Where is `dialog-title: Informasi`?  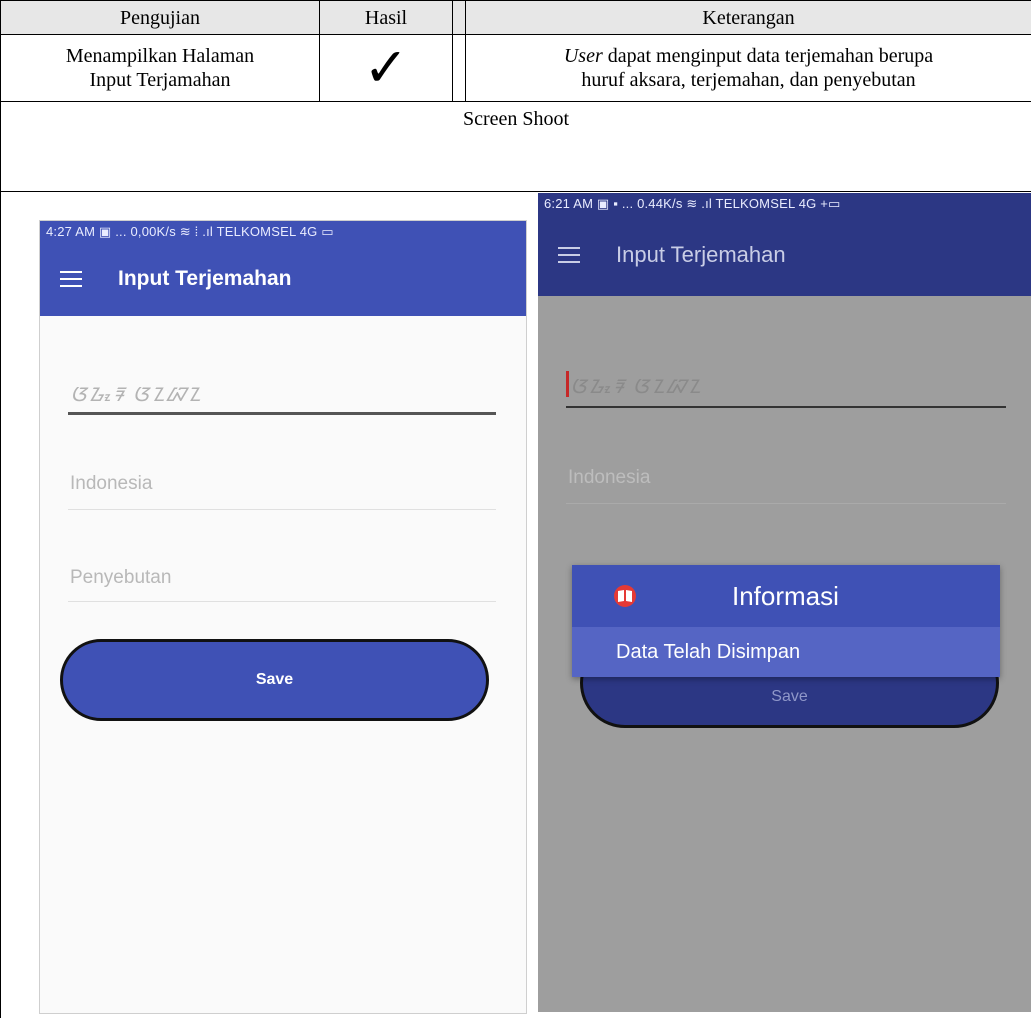
dialog-title: Informasi is located at coordinates (785, 595).